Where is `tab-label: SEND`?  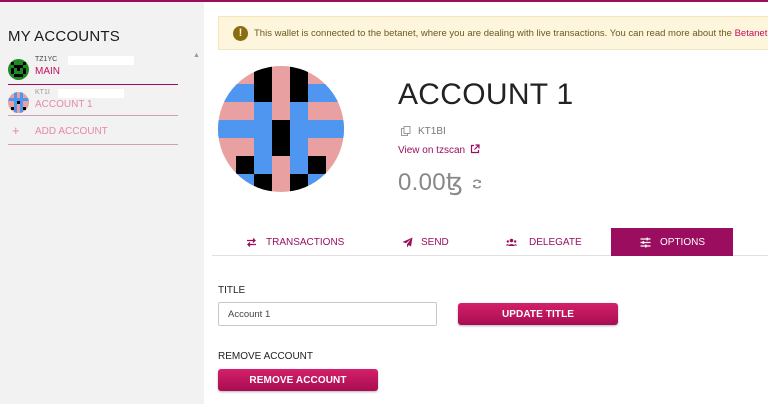
tab-label: SEND is located at coordinates (435, 242).